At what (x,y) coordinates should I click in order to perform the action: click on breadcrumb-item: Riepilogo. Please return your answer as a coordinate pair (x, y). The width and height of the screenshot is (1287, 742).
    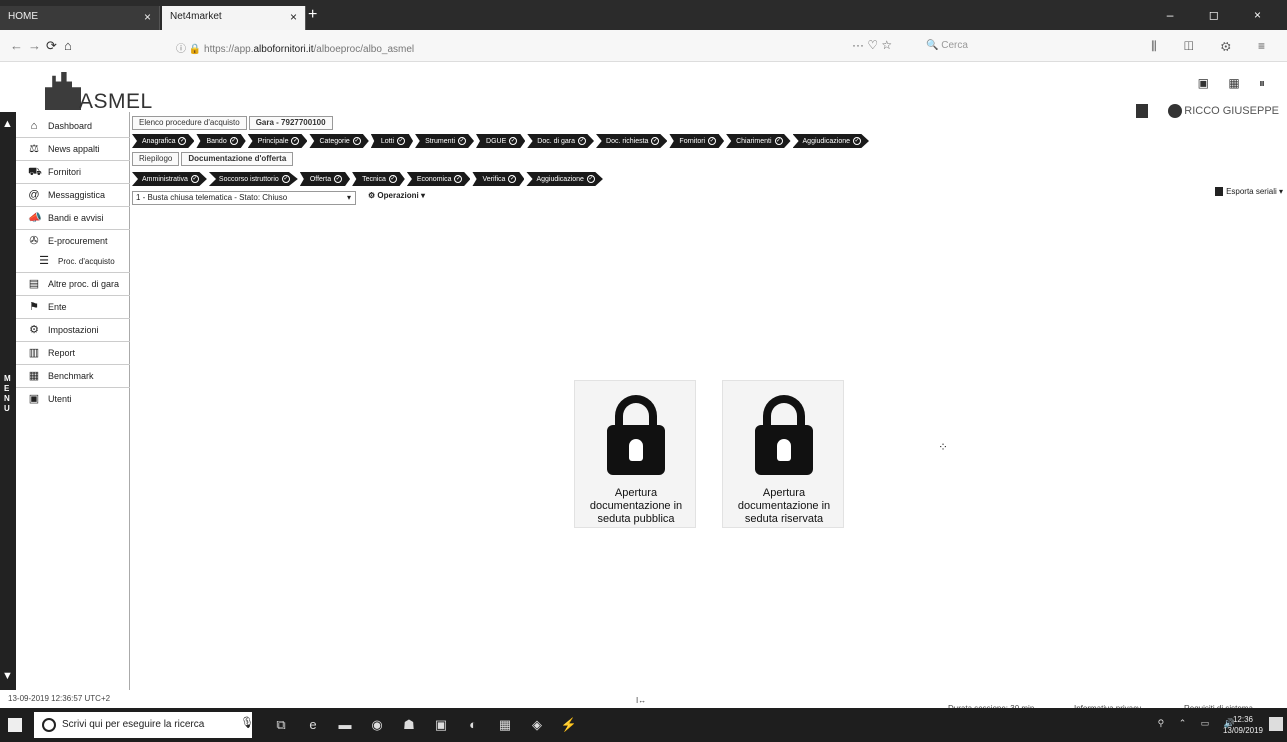
    Looking at the image, I should click on (156, 159).